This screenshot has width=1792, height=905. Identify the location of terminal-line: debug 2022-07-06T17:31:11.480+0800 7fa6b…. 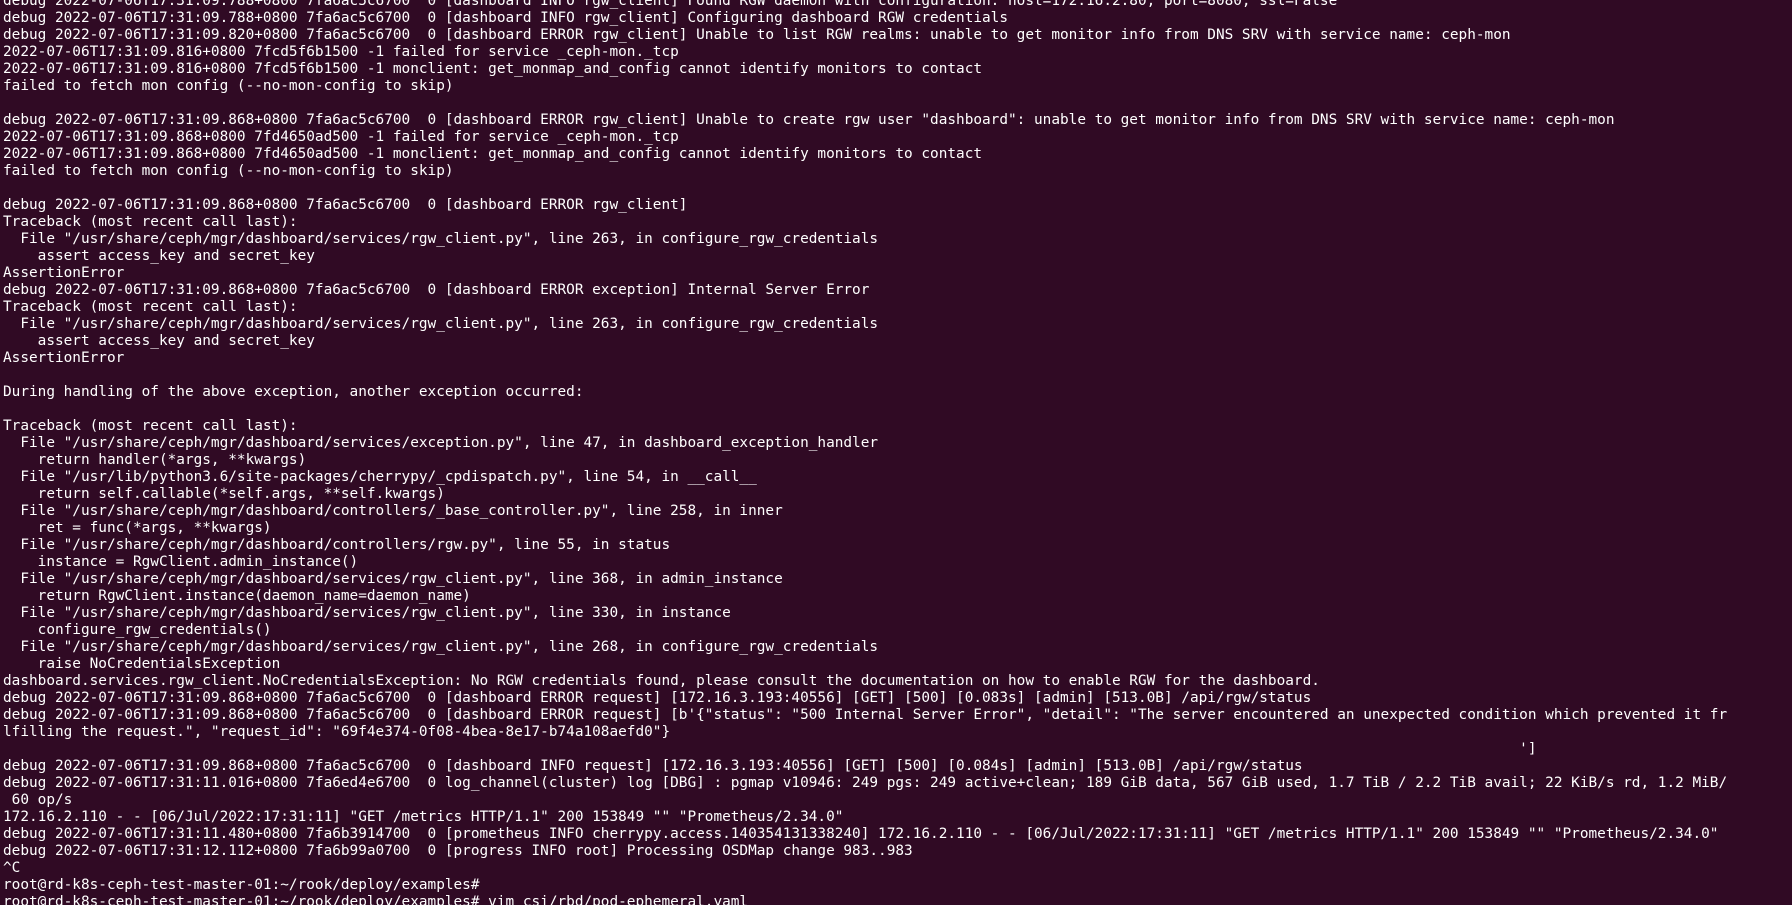
(861, 834).